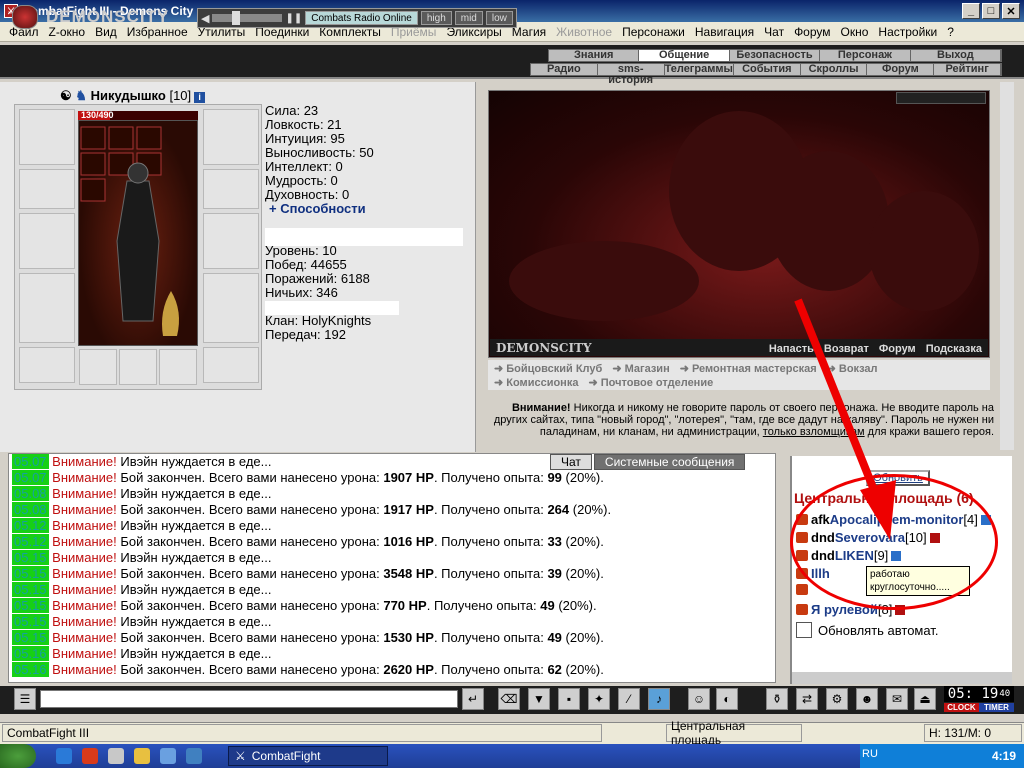  Describe the element at coordinates (907, 32) in the screenshot. I see `menu-item: Настройки` at that location.